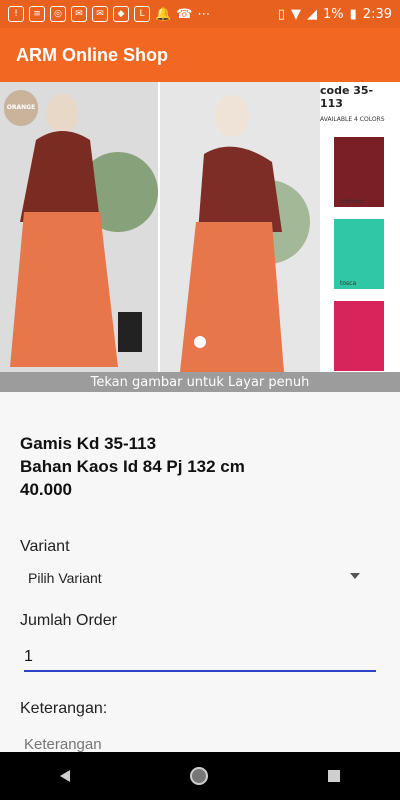  I want to click on fullscreen-hint: Tekan gambar untuk Layar penuh, so click(200, 382).